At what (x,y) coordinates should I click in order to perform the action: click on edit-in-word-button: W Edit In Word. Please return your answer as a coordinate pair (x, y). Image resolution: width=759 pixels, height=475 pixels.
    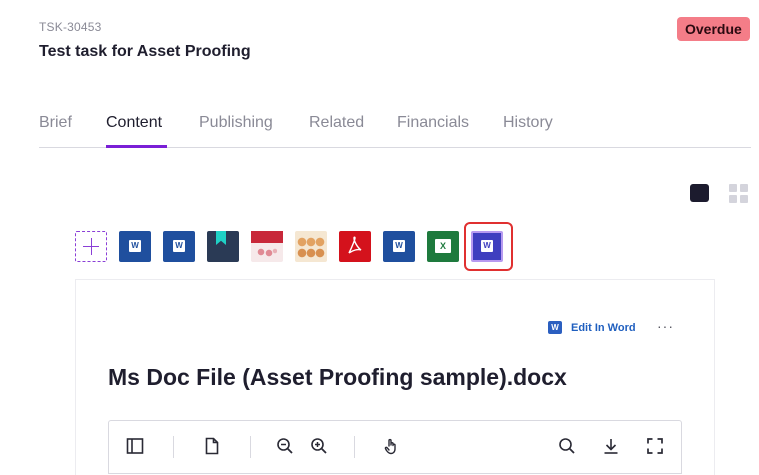
    Looking at the image, I should click on (592, 327).